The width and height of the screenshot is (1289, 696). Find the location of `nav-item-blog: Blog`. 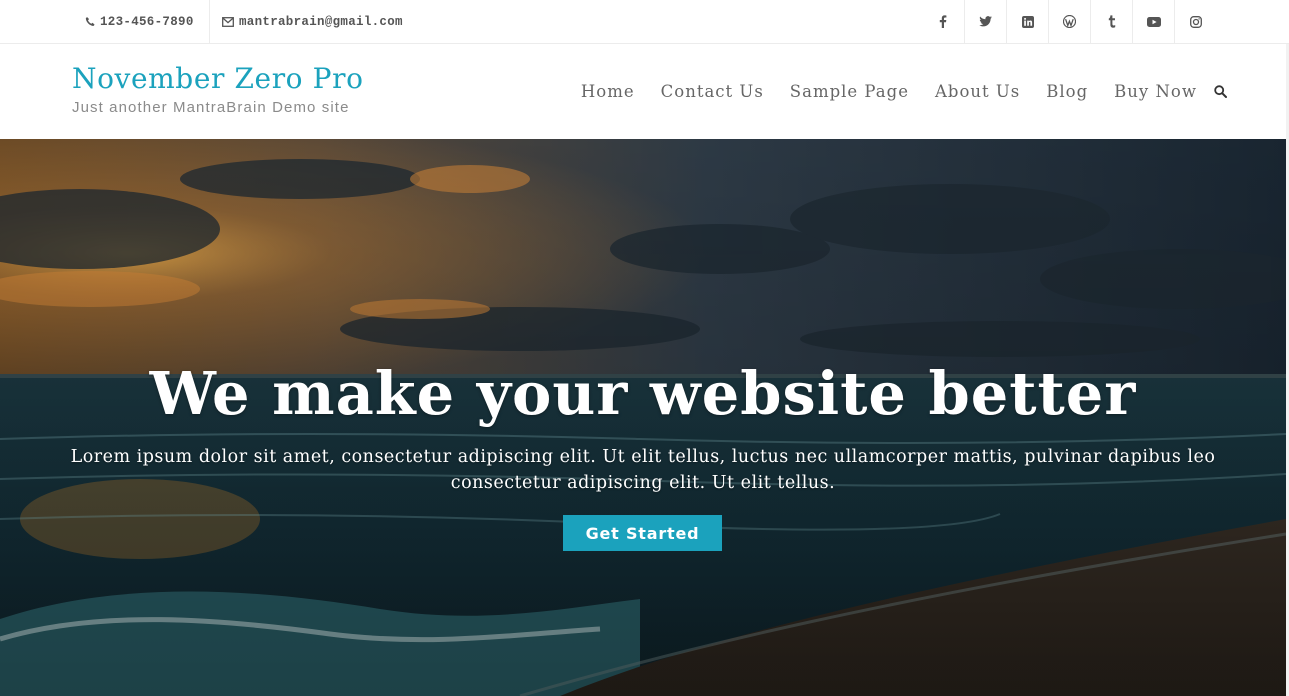

nav-item-blog: Blog is located at coordinates (1067, 91).